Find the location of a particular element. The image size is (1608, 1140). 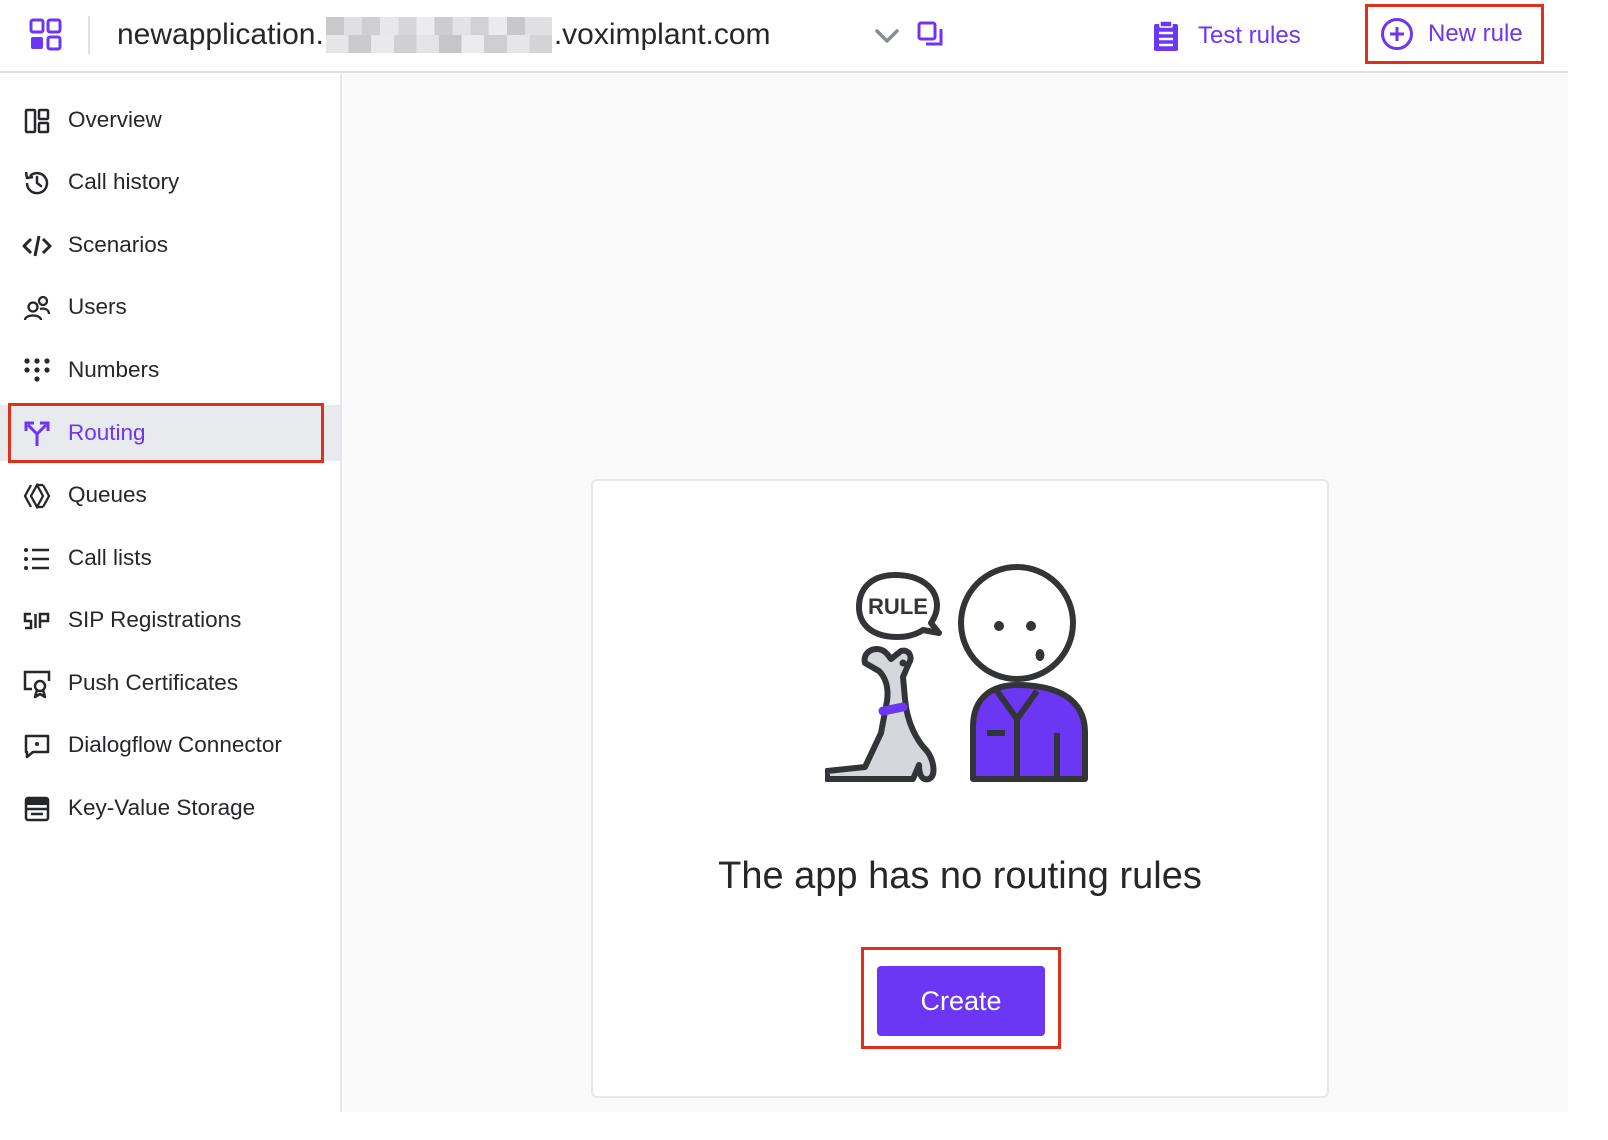

sidebar-item-label: Routing is located at coordinates (107, 432).